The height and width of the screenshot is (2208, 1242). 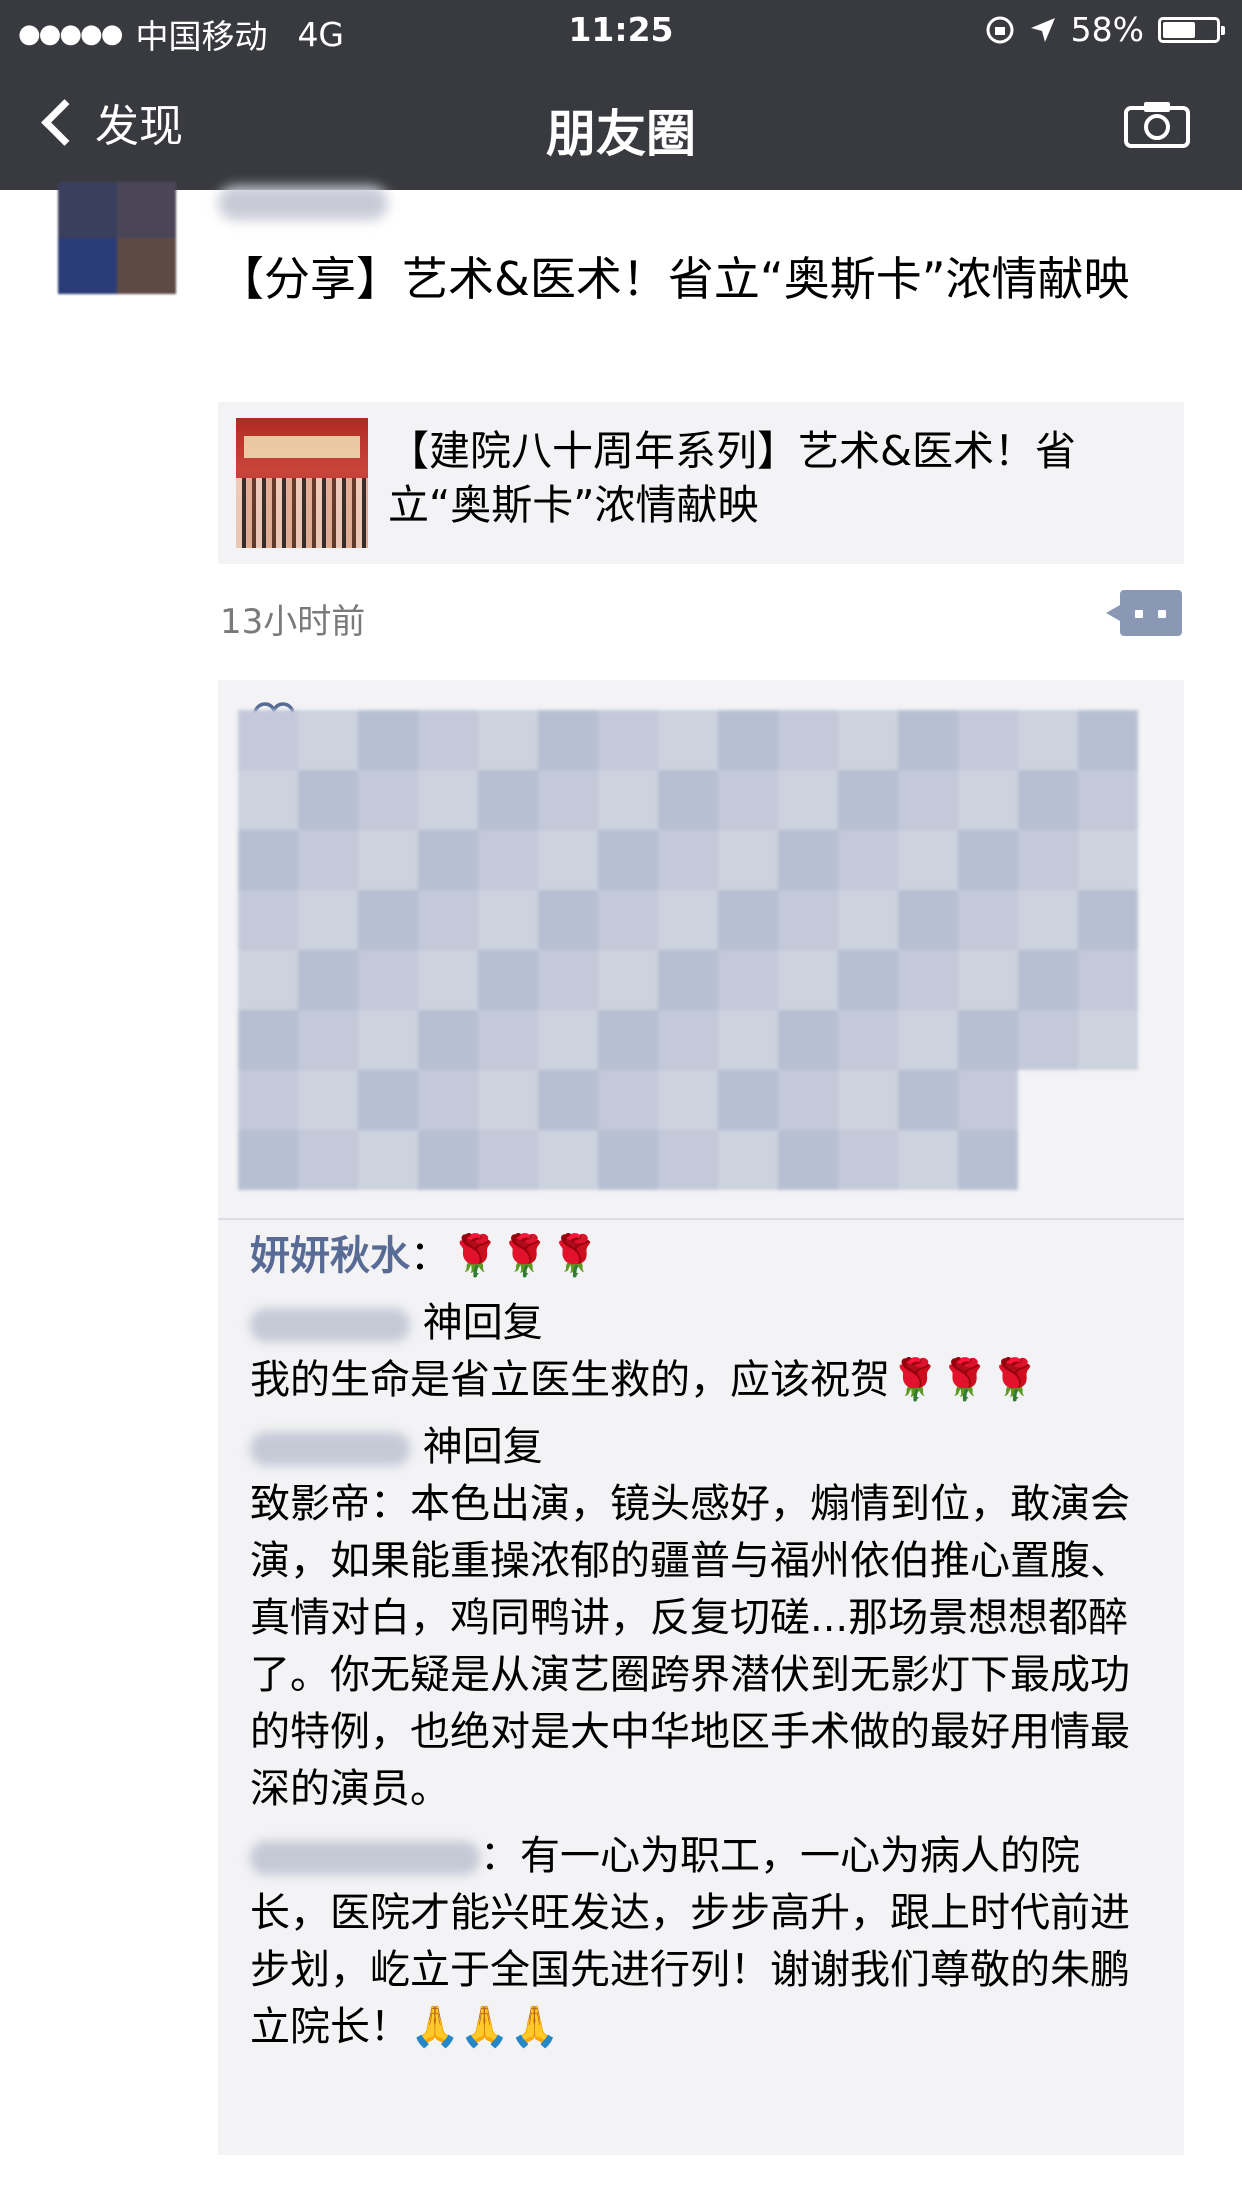 What do you see at coordinates (621, 134) in the screenshot?
I see `page-title: 朋友圈` at bounding box center [621, 134].